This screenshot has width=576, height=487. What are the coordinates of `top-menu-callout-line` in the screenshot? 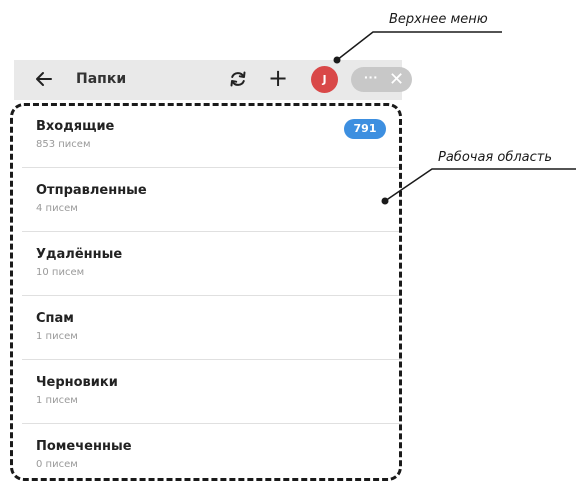 It's located at (418, 48).